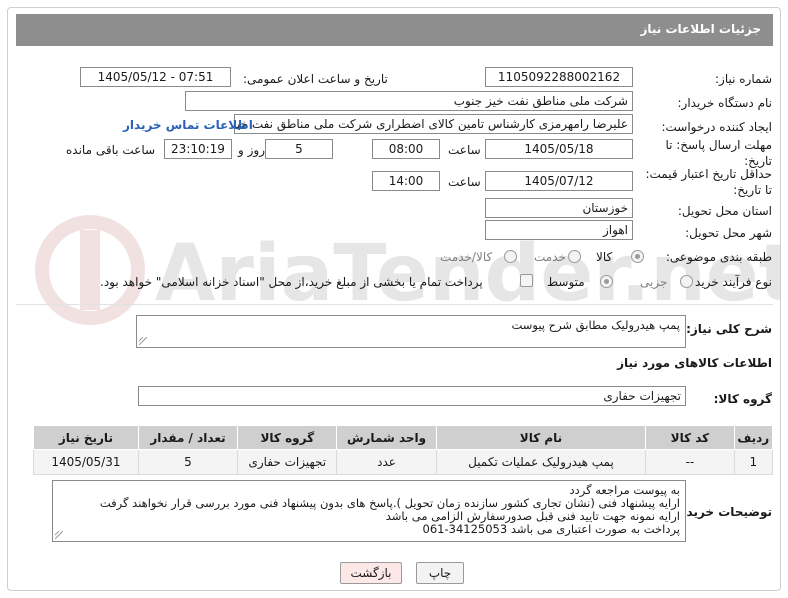  What do you see at coordinates (541, 462) in the screenshot?
I see `cell-name: پمپ هیدرولیک عملیات تکمیل` at bounding box center [541, 462].